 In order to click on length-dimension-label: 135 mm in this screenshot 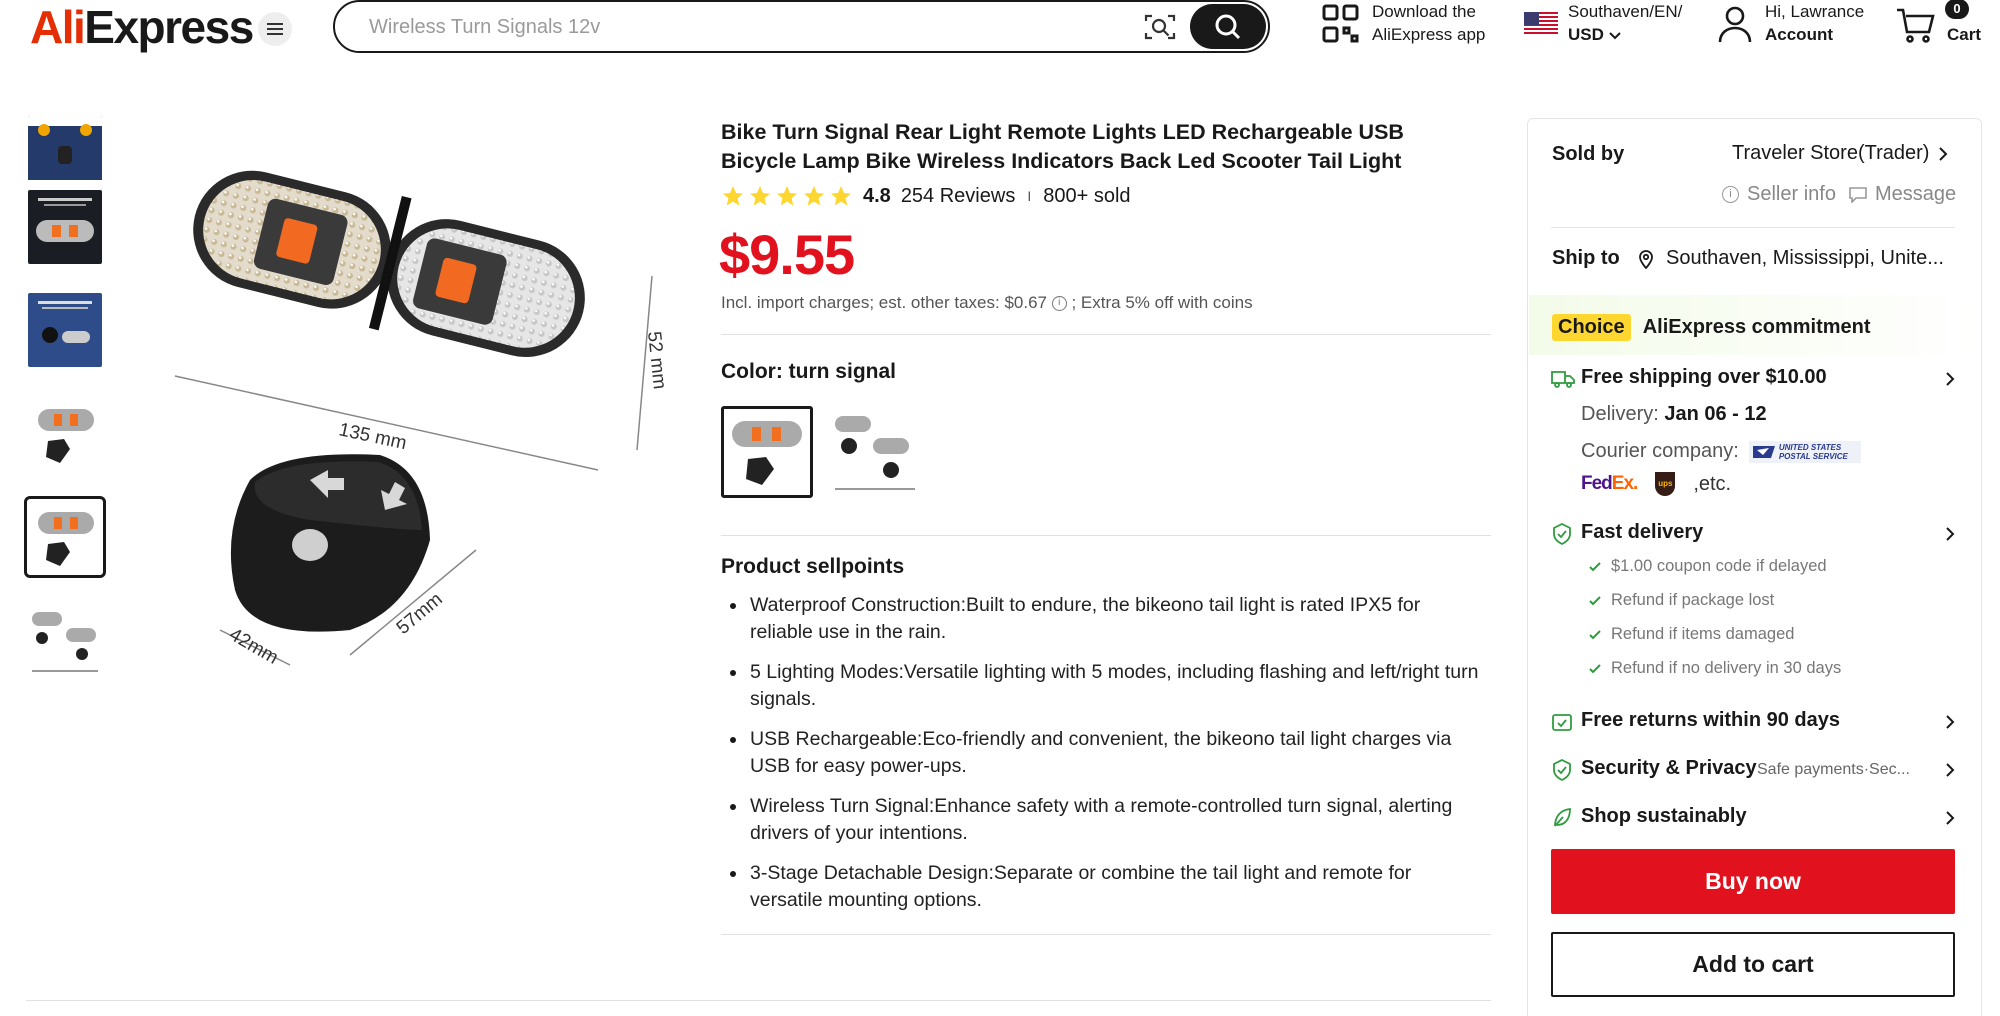, I will do `click(373, 436)`.